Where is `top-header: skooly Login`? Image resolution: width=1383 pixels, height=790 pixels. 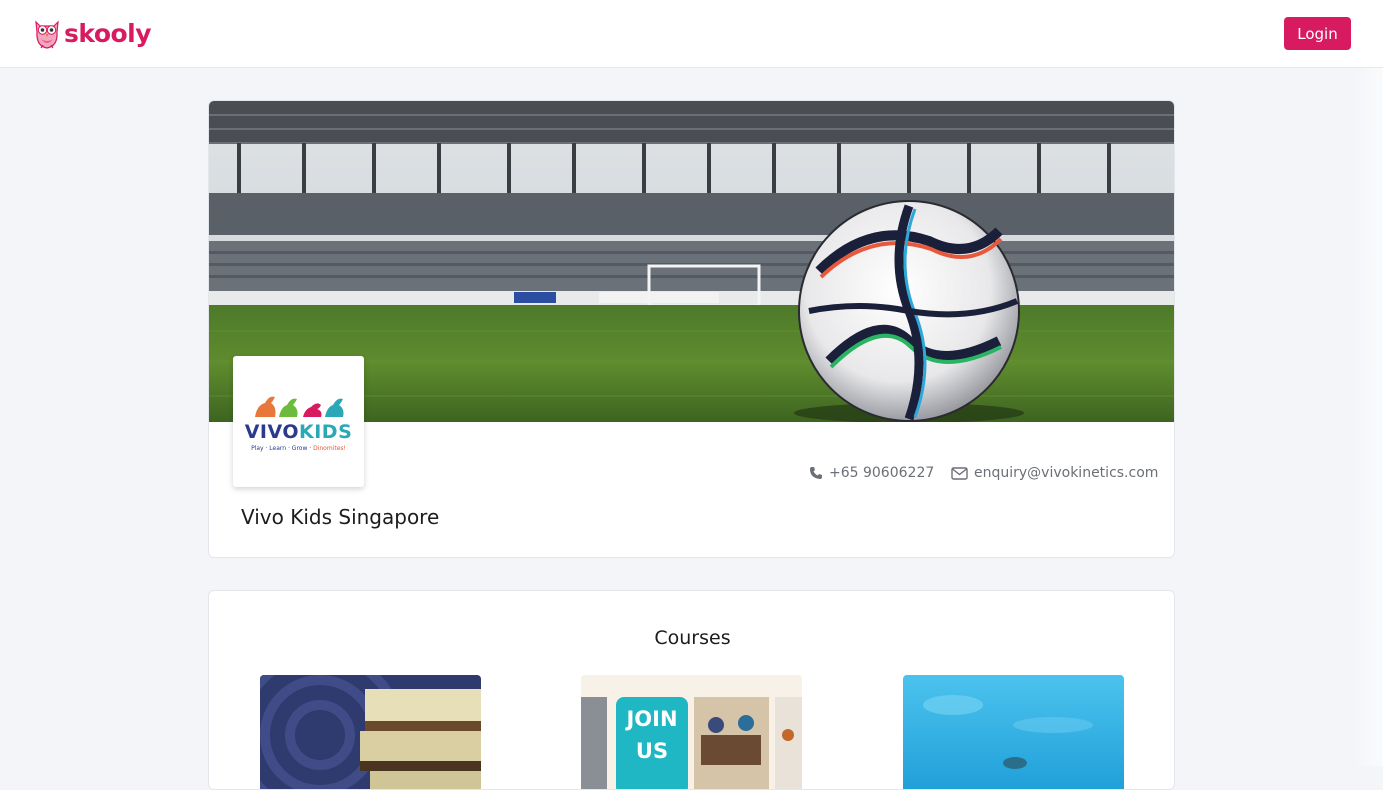 top-header: skooly Login is located at coordinates (691, 34).